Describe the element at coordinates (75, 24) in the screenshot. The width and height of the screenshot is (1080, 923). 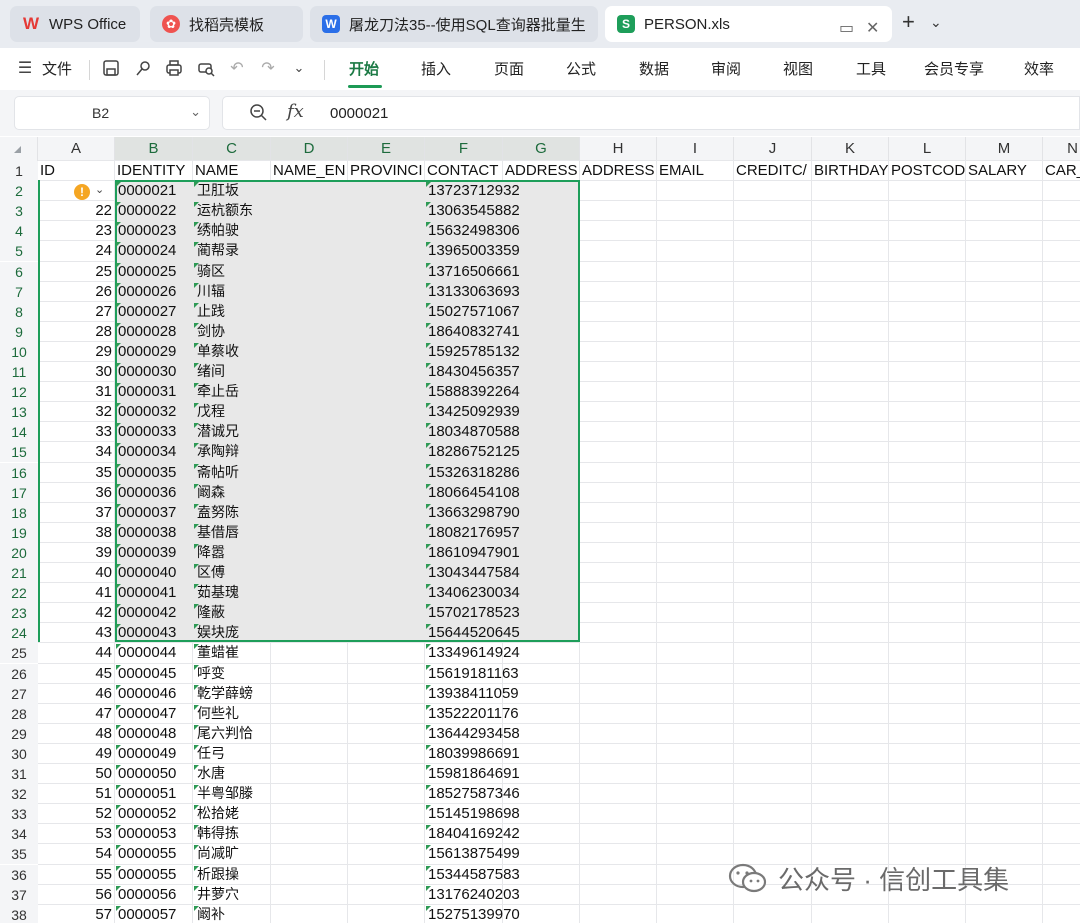
I see `tab-wps-office: W WPS Office` at that location.